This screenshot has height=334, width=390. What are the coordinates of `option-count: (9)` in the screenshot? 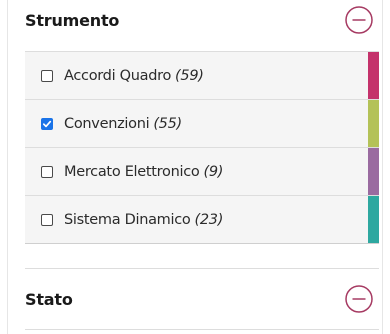 It's located at (213, 171).